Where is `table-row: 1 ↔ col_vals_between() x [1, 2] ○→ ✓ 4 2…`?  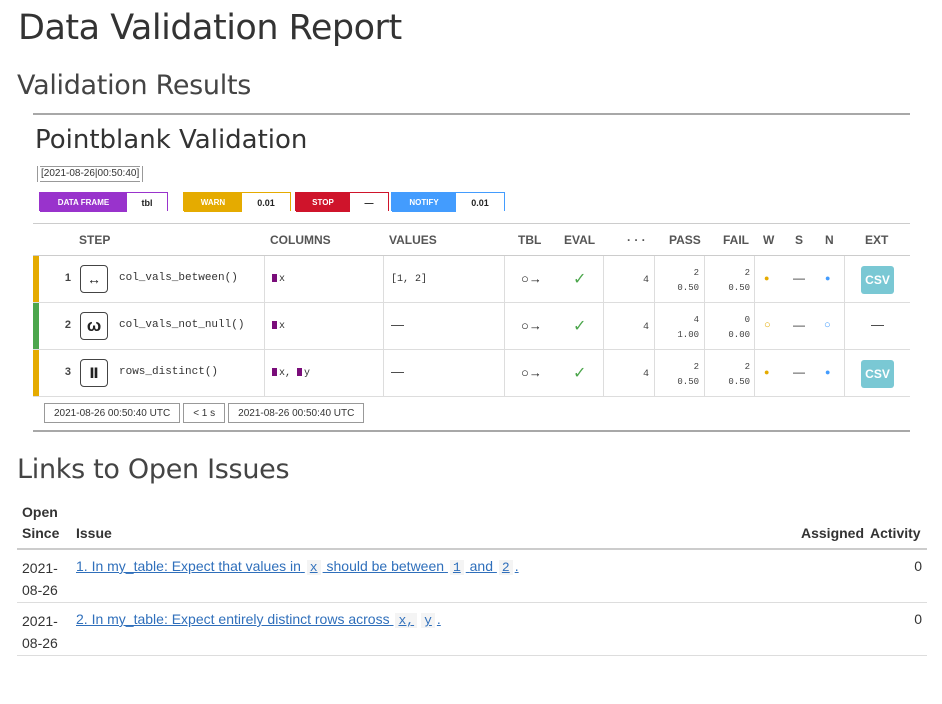 table-row: 1 ↔ col_vals_between() x [1, 2] ○→ ✓ 4 2… is located at coordinates (471, 279).